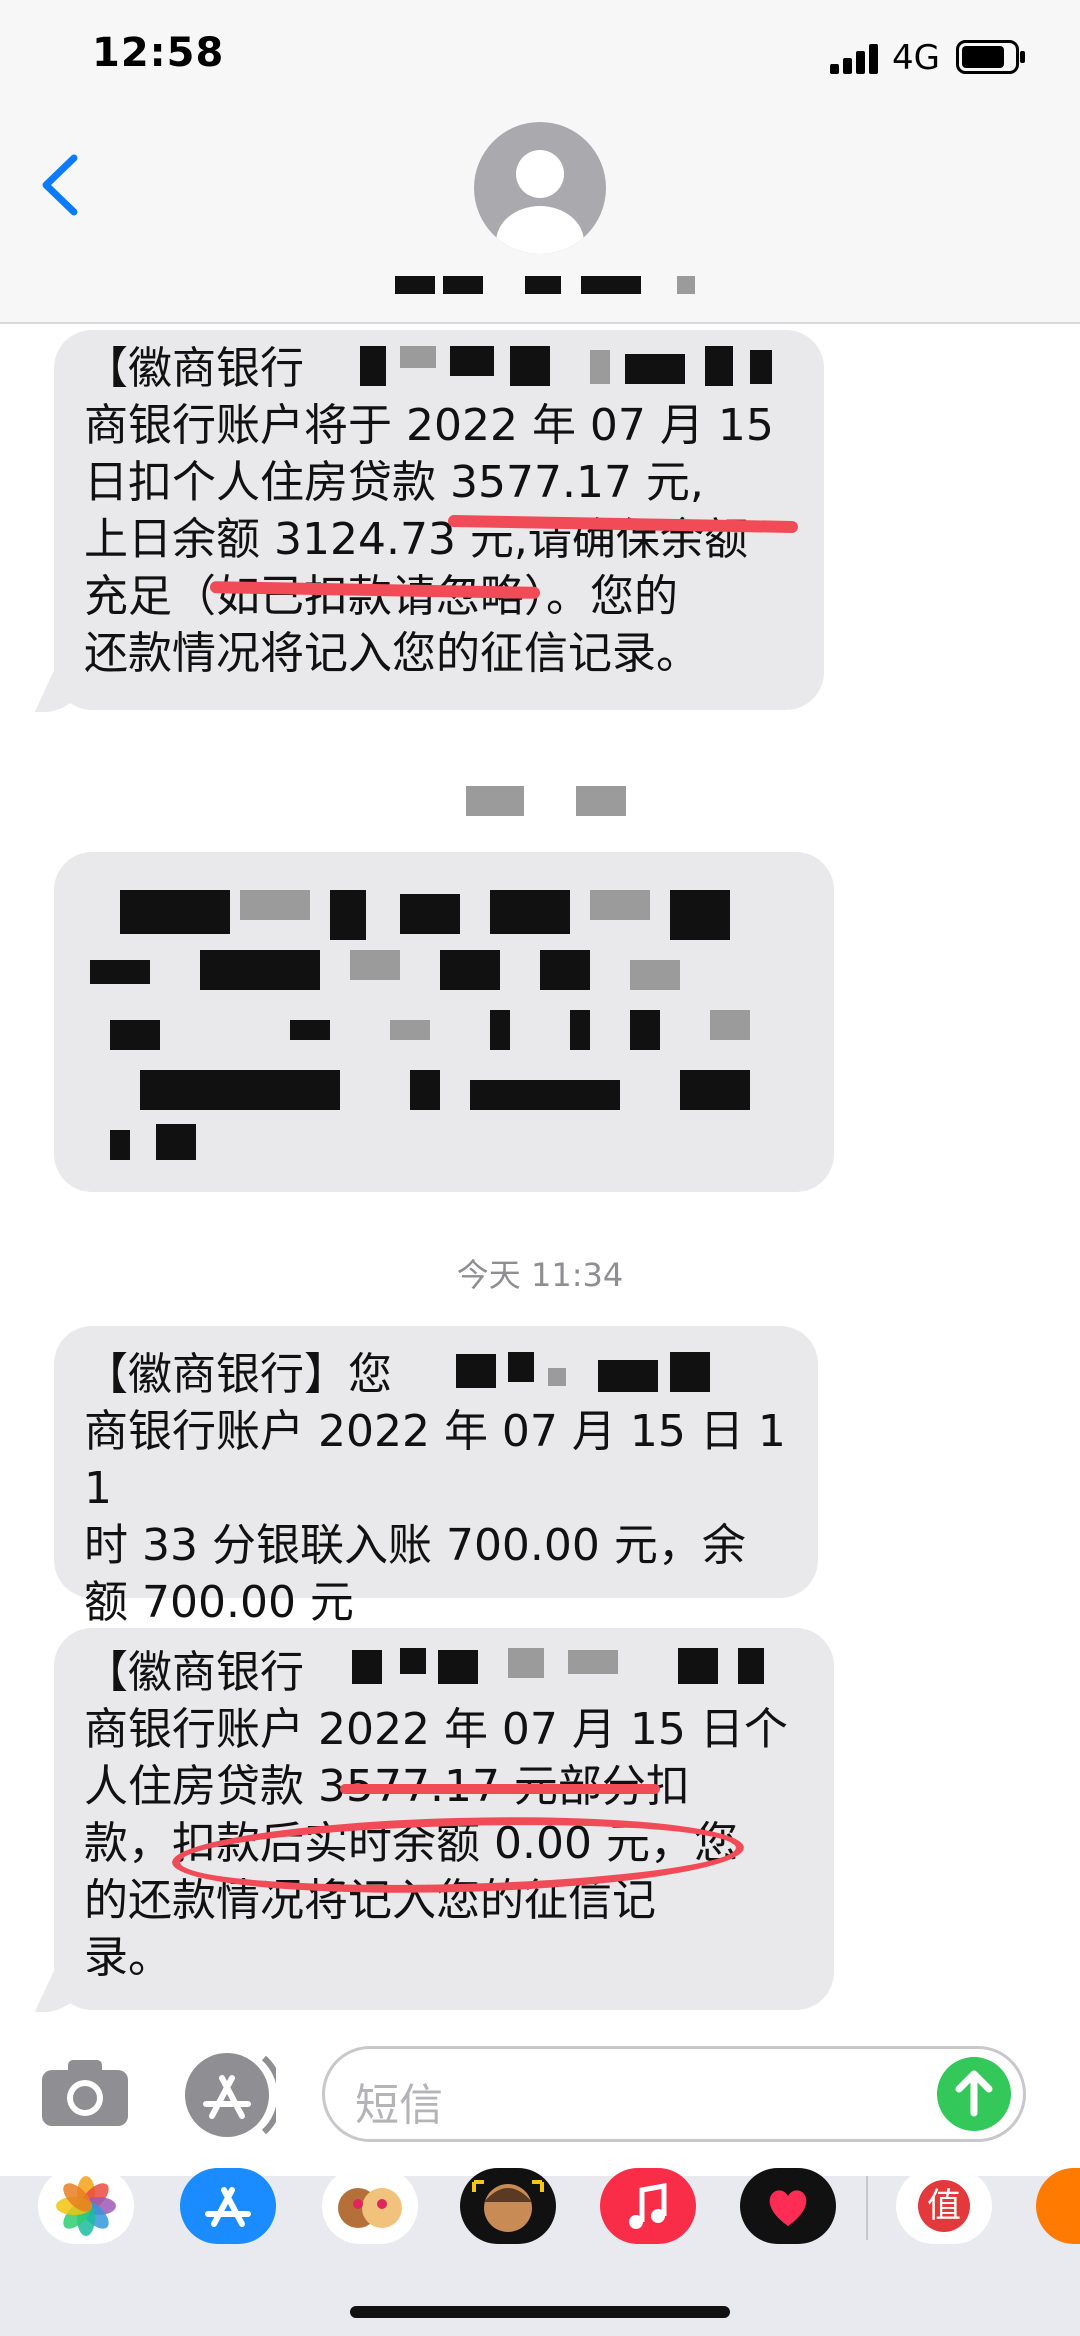  I want to click on message-line: 还款情况将记入您的征信记录。, so click(392, 653).